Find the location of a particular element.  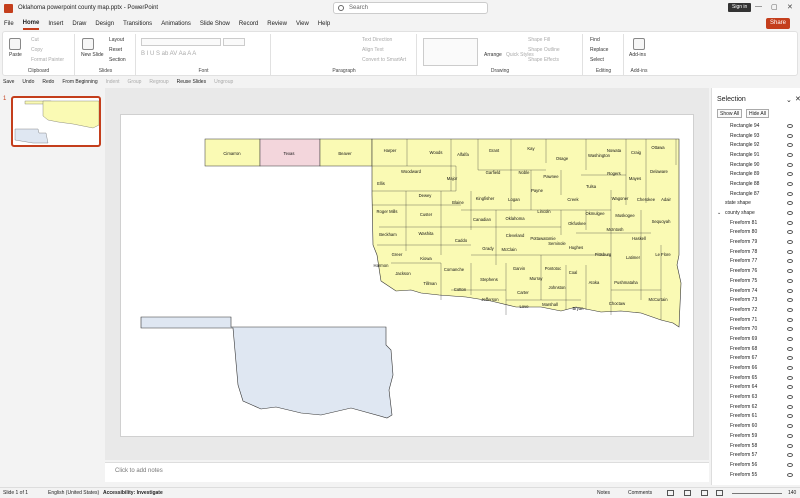

selection-item: Rectangle 88 is located at coordinates (756, 184).